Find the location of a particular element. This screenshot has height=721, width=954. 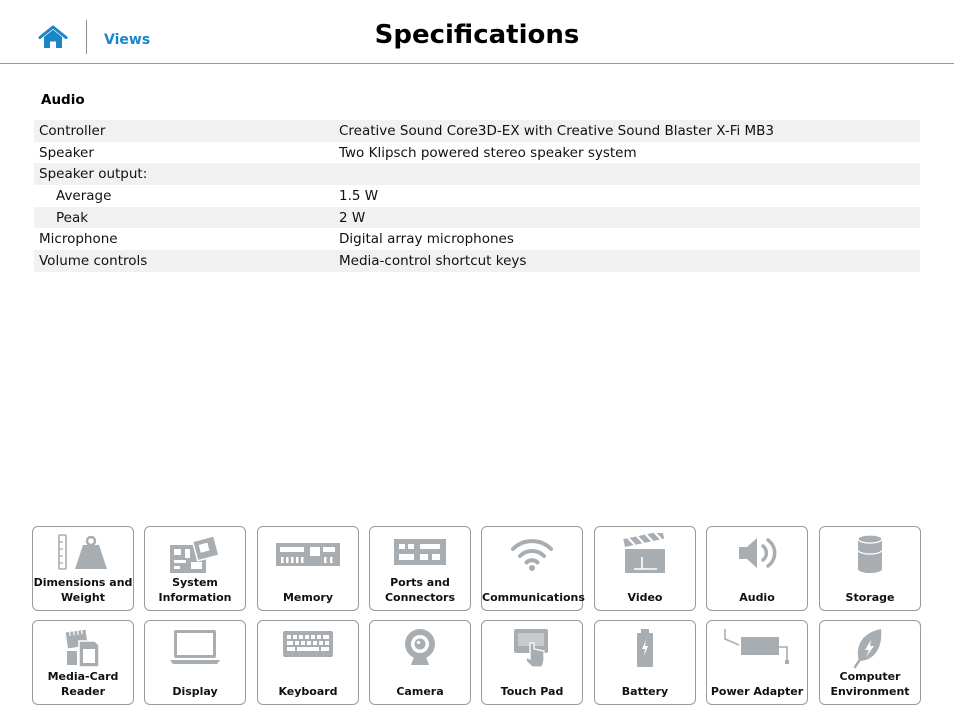

tile-display: Display is located at coordinates (195, 662).